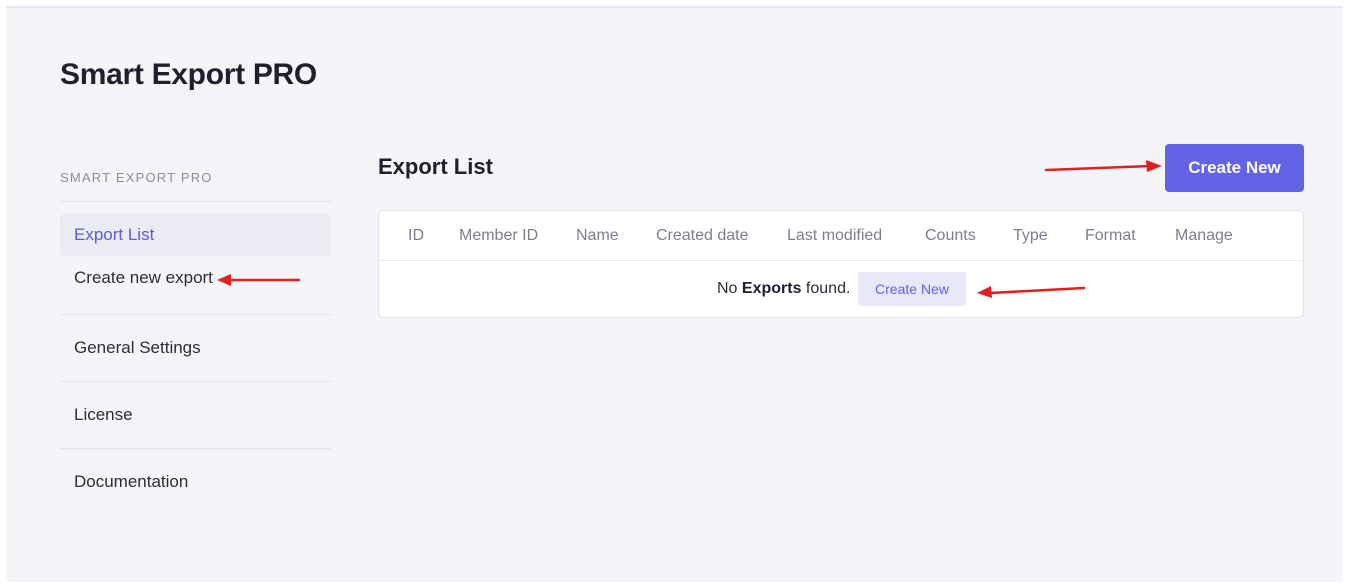  Describe the element at coordinates (195, 258) in the screenshot. I see `nav-group-export: Export List Create new export` at that location.